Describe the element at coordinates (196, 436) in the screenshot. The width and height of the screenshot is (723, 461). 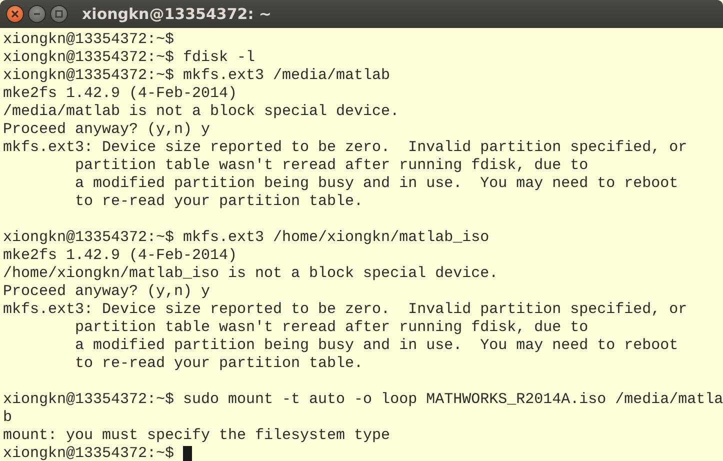
I see `terminal-line: mount: you must specify the filesystem type` at that location.